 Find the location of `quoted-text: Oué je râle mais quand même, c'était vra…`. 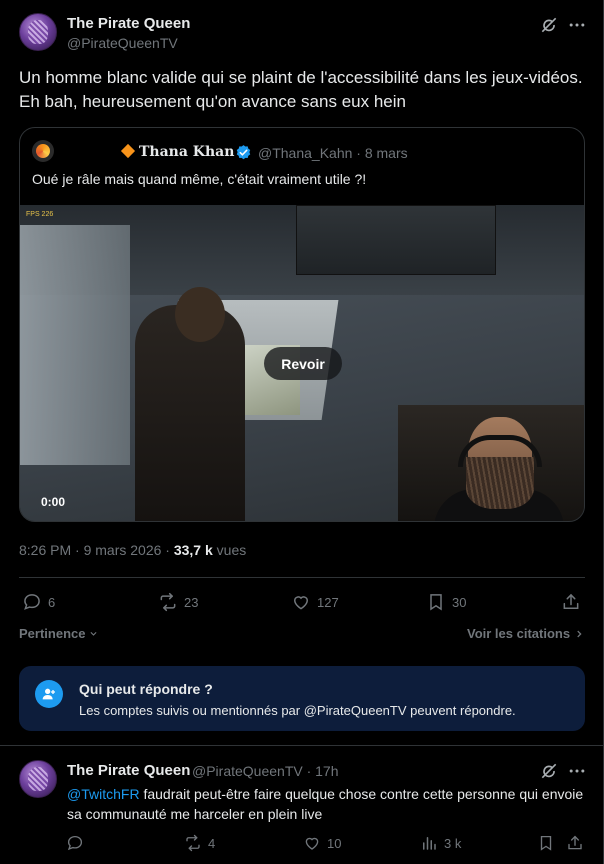

quoted-text: Oué je râle mais quand même, c'était vra… is located at coordinates (199, 179).